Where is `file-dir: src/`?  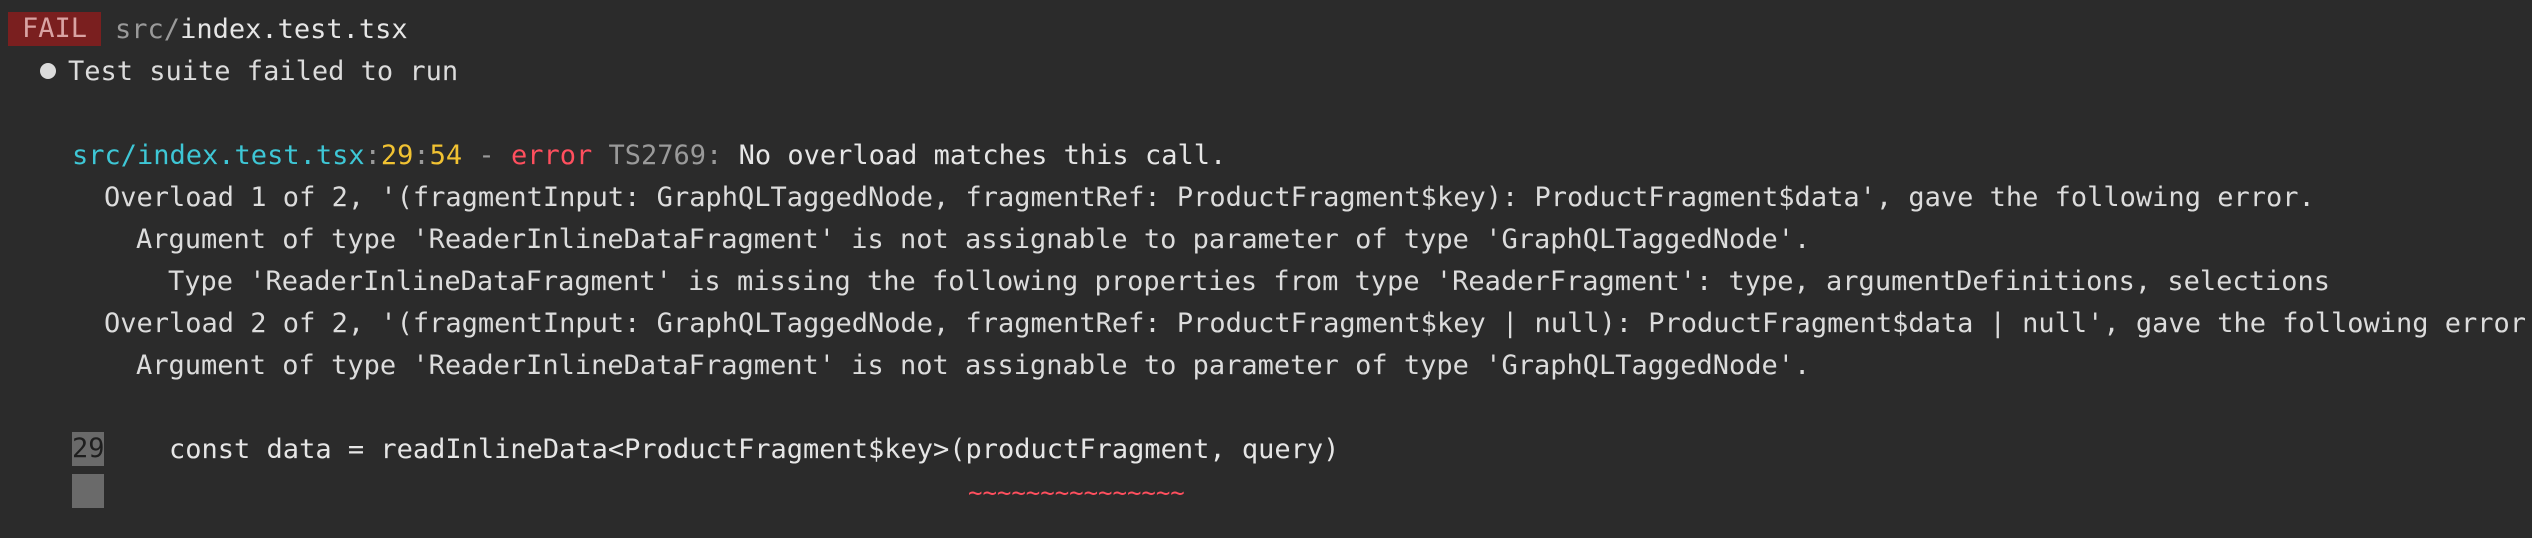
file-dir: src/ is located at coordinates (148, 29).